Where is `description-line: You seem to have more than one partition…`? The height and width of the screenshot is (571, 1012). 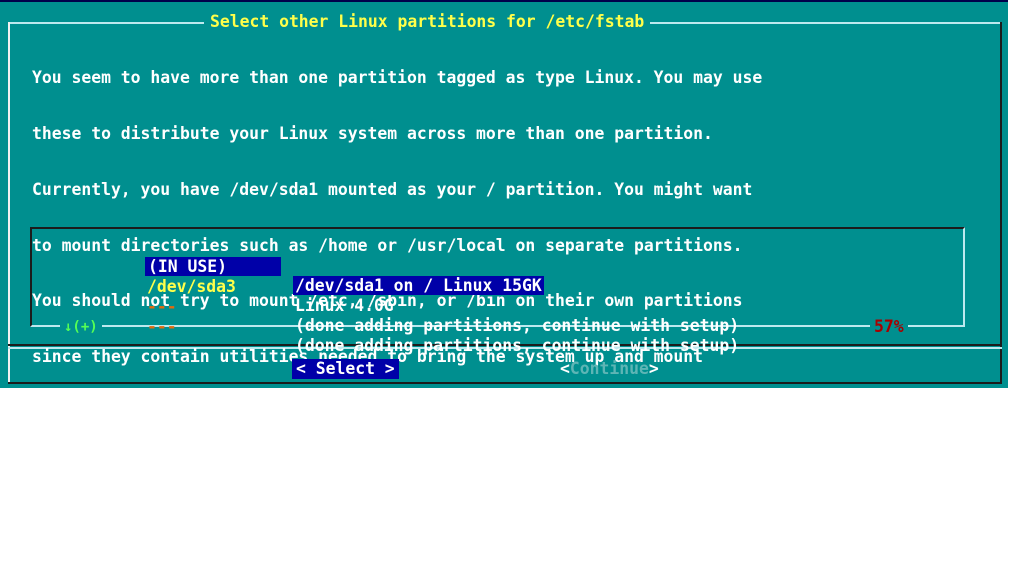
description-line: You seem to have more than one partition… is located at coordinates (397, 78).